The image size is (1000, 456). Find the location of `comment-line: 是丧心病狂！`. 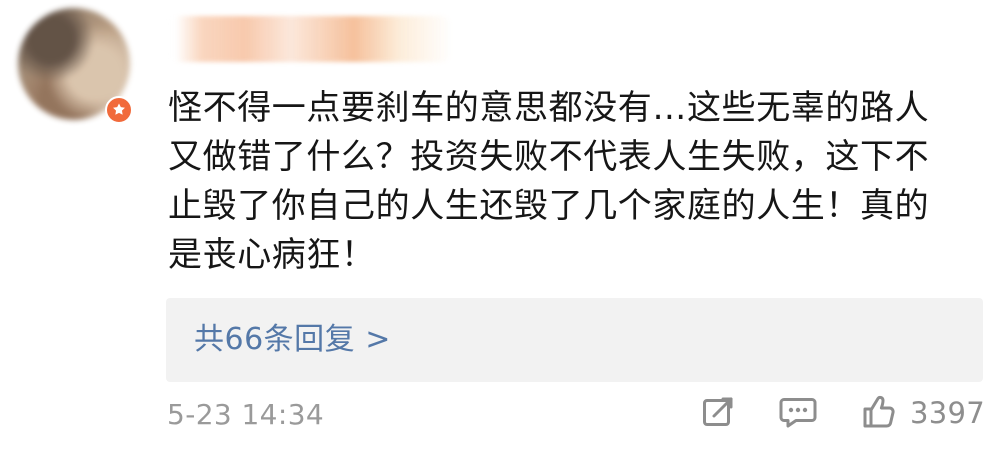

comment-line: 是丧心病狂！ is located at coordinates (272, 255).